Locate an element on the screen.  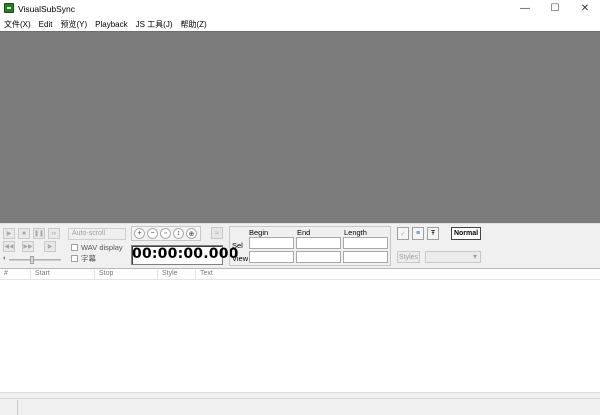
column-header-start: Start is located at coordinates (40, 274).